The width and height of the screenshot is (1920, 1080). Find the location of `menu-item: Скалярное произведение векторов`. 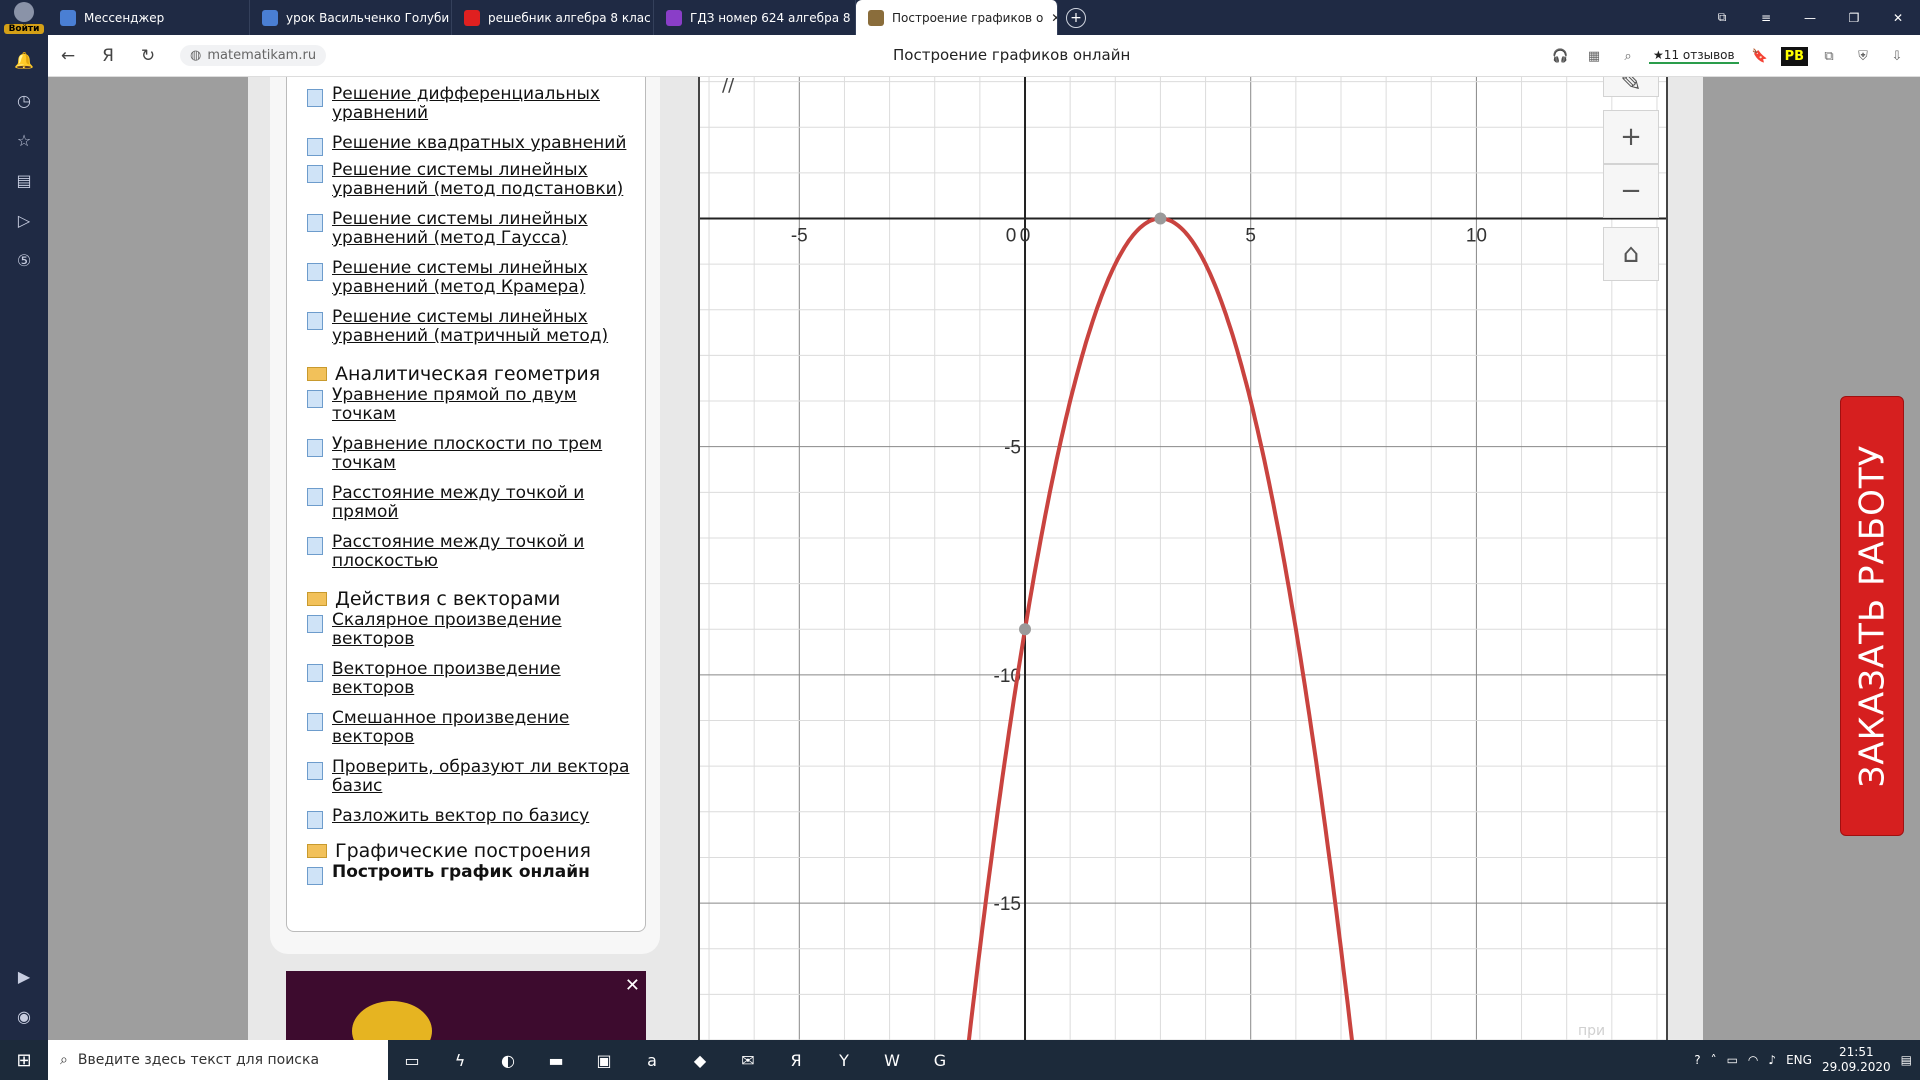

menu-item: Скалярное произведение векторов is located at coordinates (469, 629).